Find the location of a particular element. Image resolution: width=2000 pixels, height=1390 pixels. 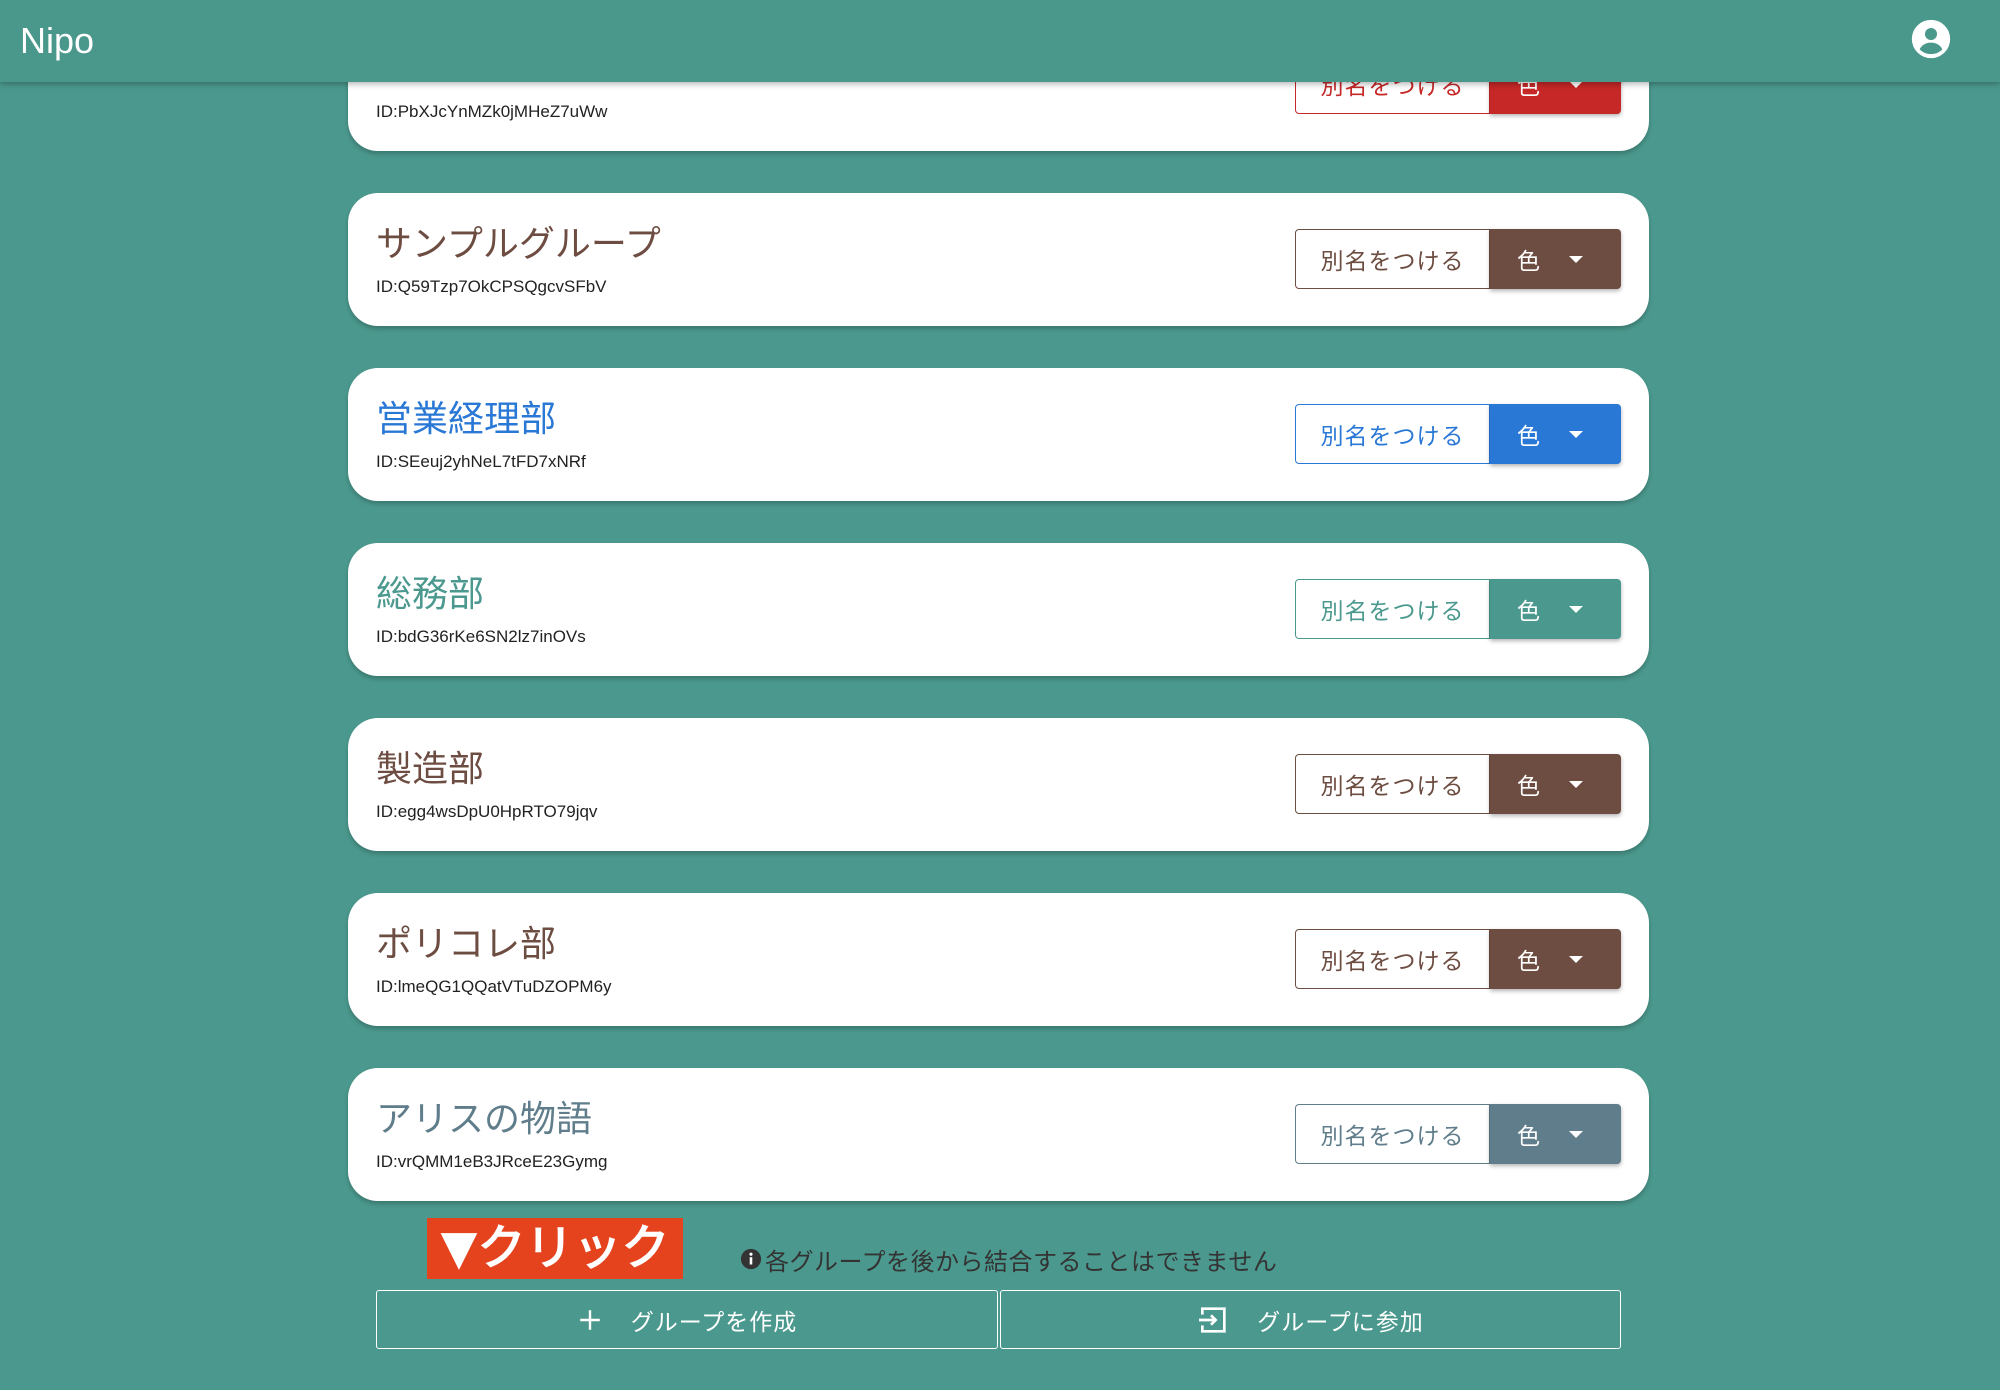

group-card: アリスの物語 ID:vrQMM1eB3JRceE23Gymg 別名をつける 色 is located at coordinates (998, 1134).